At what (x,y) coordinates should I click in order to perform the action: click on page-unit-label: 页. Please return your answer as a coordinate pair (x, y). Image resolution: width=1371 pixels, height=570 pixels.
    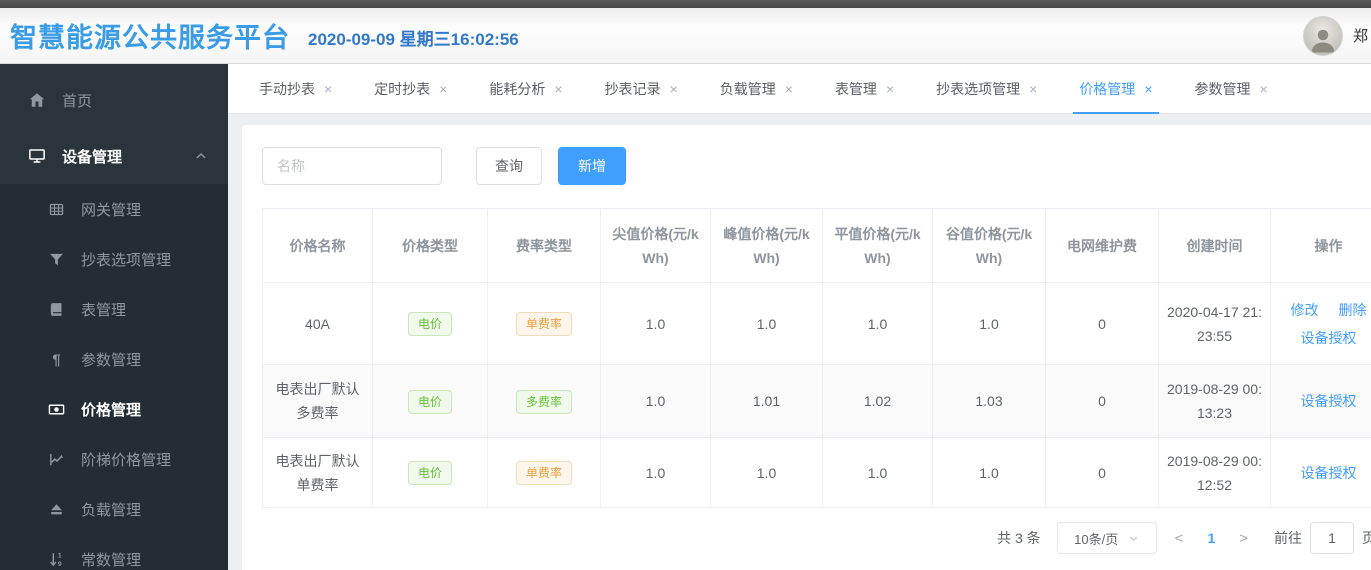
    Looking at the image, I should click on (1366, 538).